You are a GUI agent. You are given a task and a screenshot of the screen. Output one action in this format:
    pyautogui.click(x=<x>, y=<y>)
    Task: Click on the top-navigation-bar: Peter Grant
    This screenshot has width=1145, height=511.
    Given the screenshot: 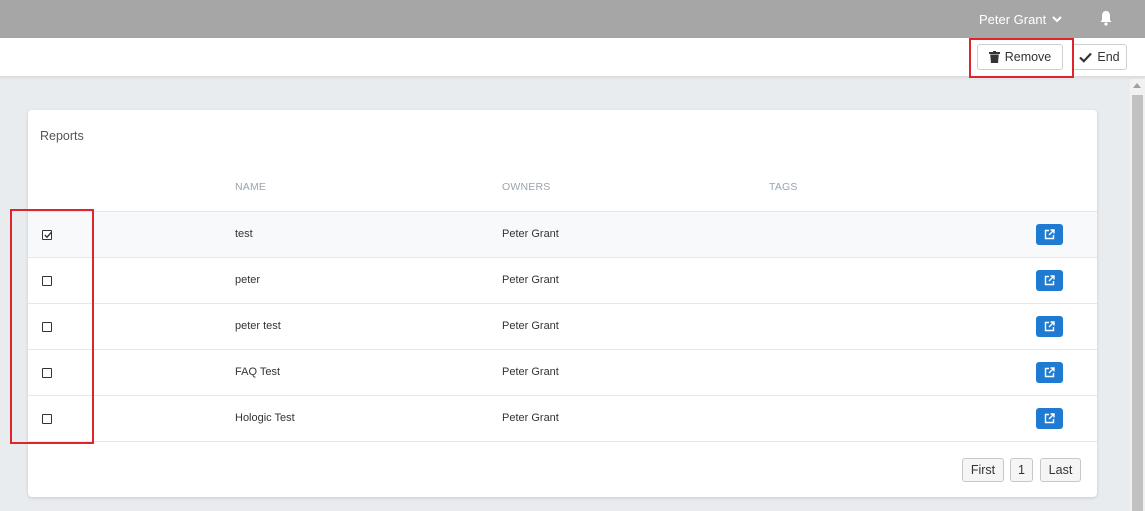 What is the action you would take?
    pyautogui.click(x=572, y=19)
    